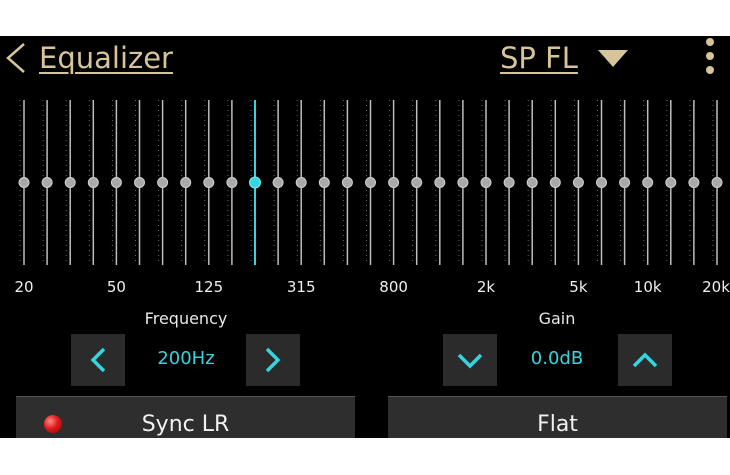  I want to click on frequency-value: 200Hz, so click(186, 358).